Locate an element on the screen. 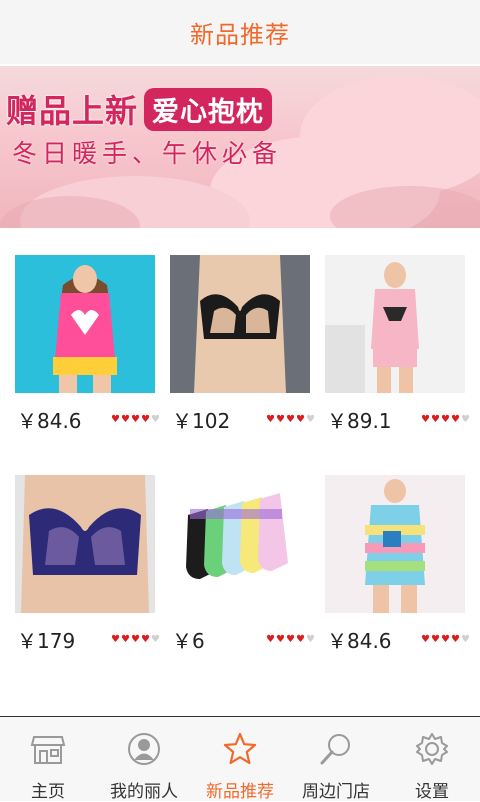 The image size is (480, 802). tab-nearby-stores: 周边门店 is located at coordinates (336, 759).